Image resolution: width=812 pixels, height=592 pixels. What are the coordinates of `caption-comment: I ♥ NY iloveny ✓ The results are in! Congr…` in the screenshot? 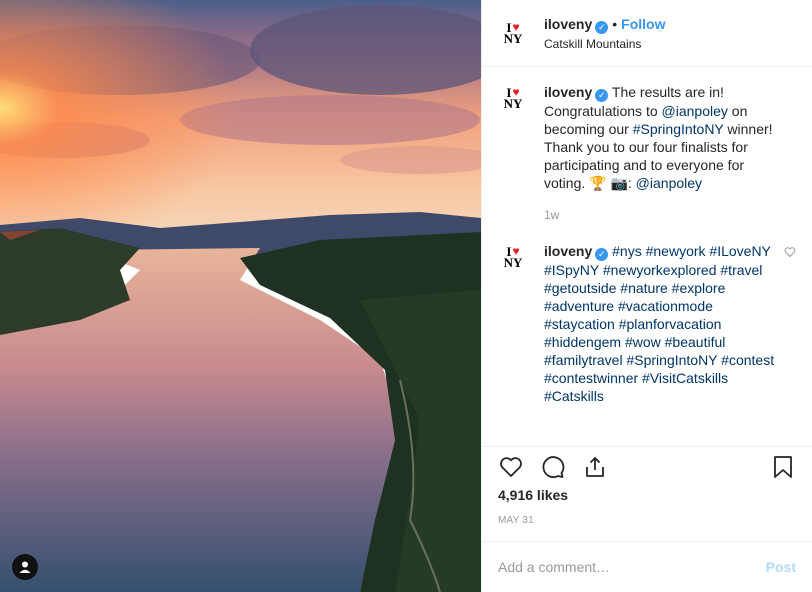 It's located at (647, 153).